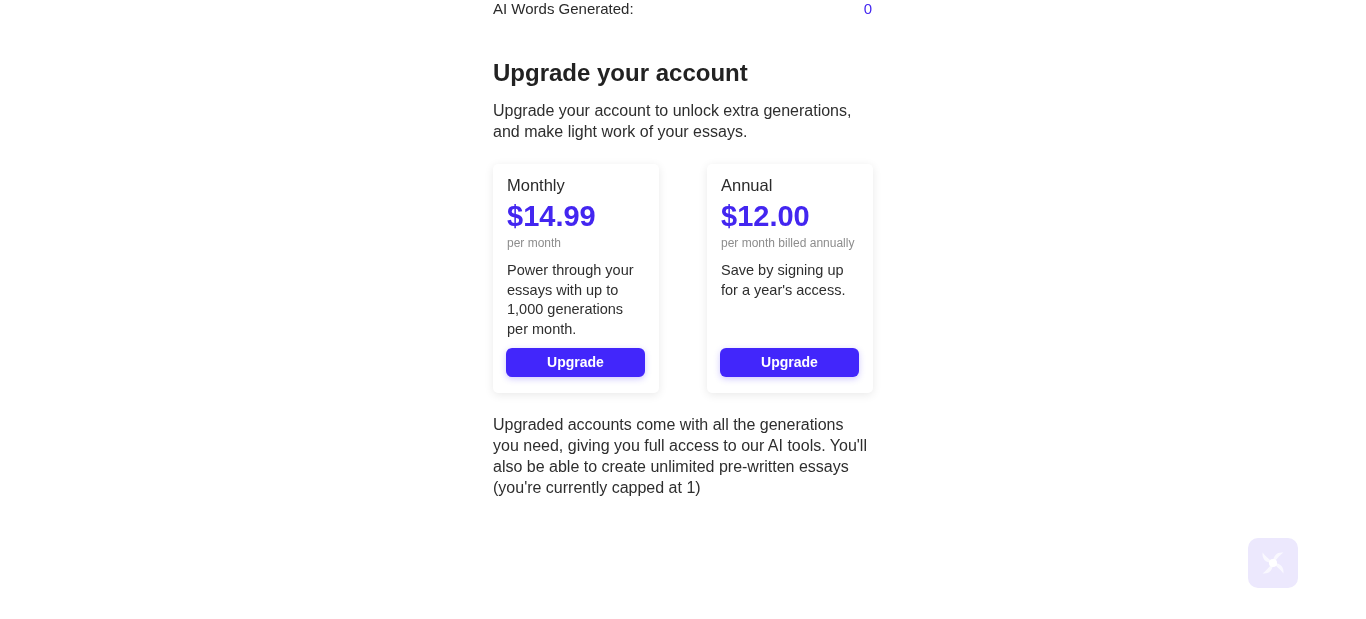  Describe the element at coordinates (552, 216) in the screenshot. I see `plan-price: $14.99` at that location.